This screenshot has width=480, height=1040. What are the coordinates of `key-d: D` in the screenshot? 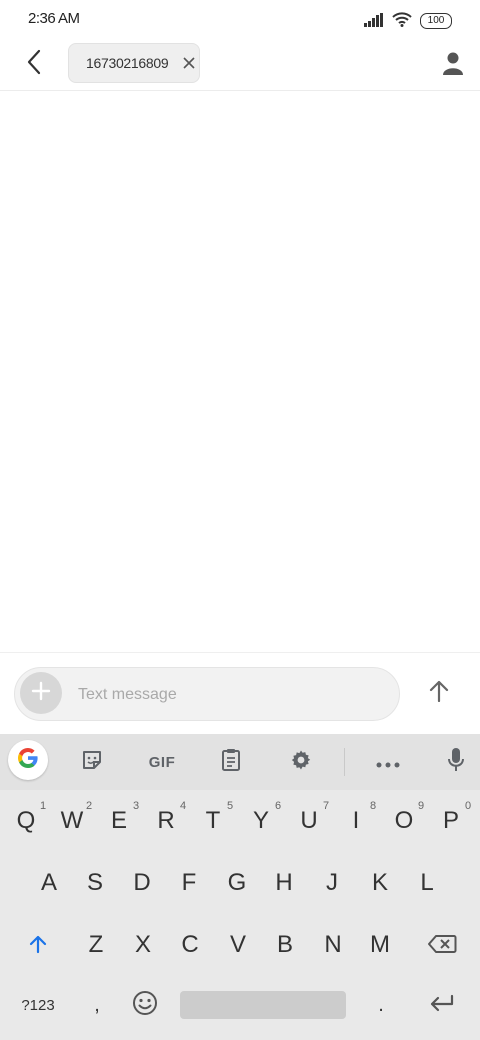 It's located at (142, 883).